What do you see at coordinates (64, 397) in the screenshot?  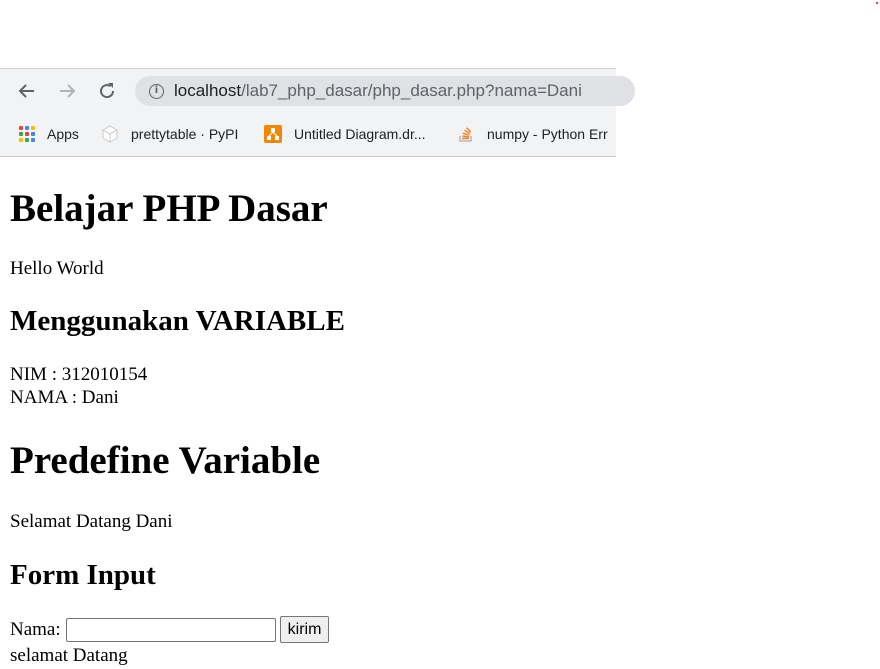 I see `nama-text: NAMA : Dani` at bounding box center [64, 397].